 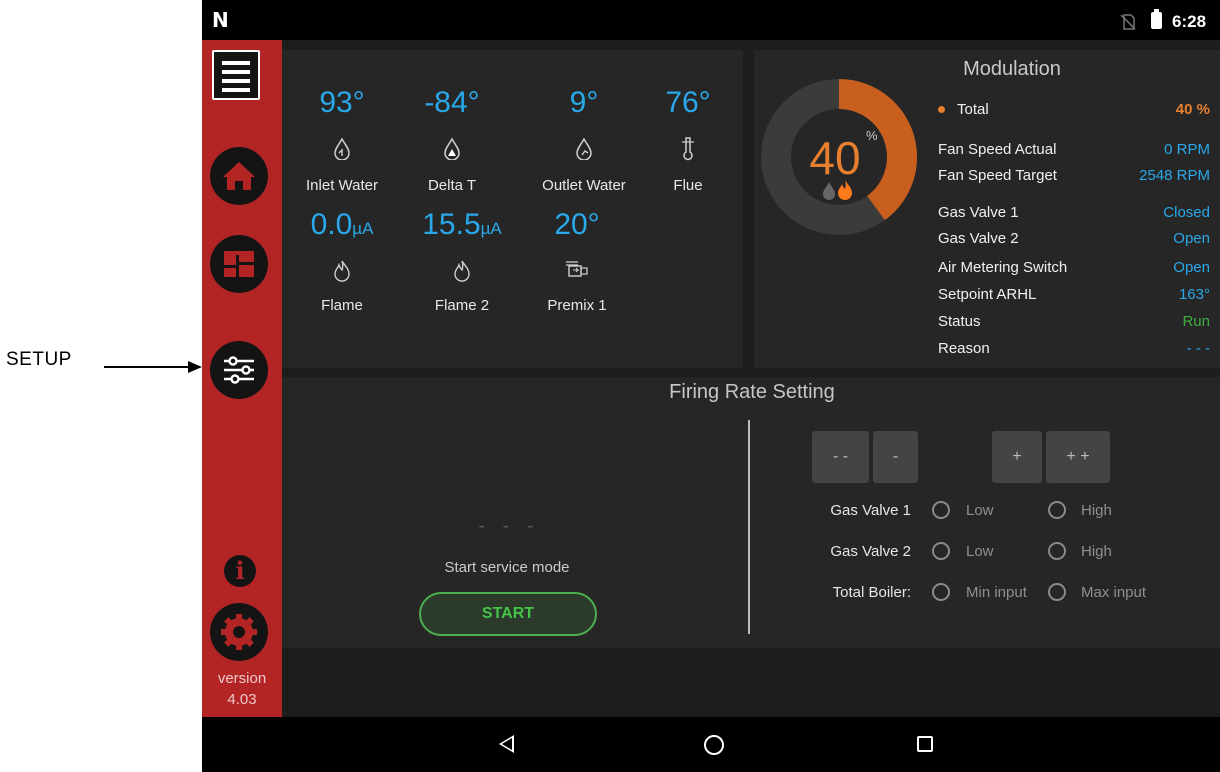 I want to click on gas-valve-1-high-radio, so click(x=1057, y=510).